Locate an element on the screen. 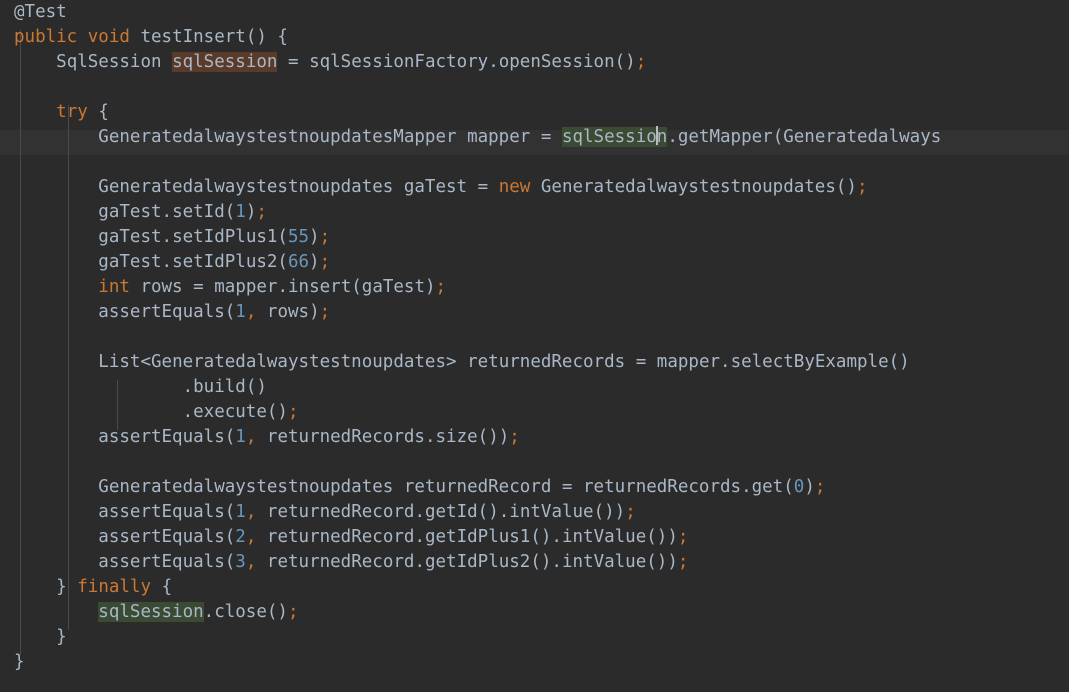 The width and height of the screenshot is (1069, 692). type-mapper: GeneratedalwaystestnoupdatesMapper is located at coordinates (277, 137).